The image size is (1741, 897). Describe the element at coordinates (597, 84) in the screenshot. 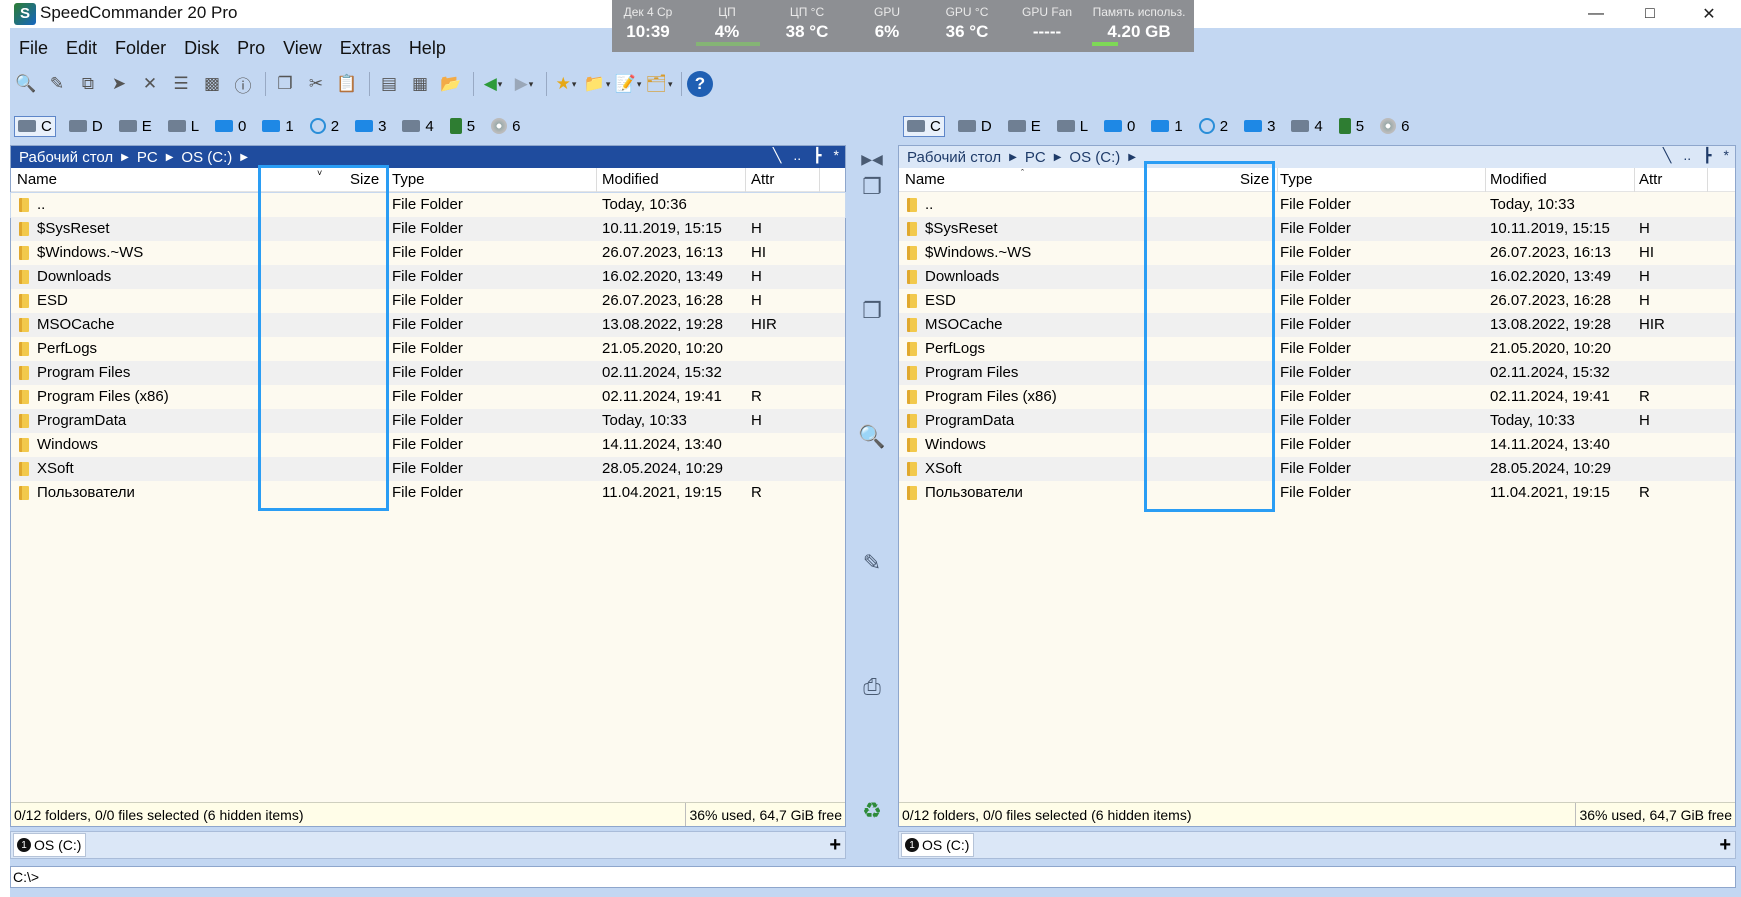

I see `folder-tree-icon: 📁` at that location.